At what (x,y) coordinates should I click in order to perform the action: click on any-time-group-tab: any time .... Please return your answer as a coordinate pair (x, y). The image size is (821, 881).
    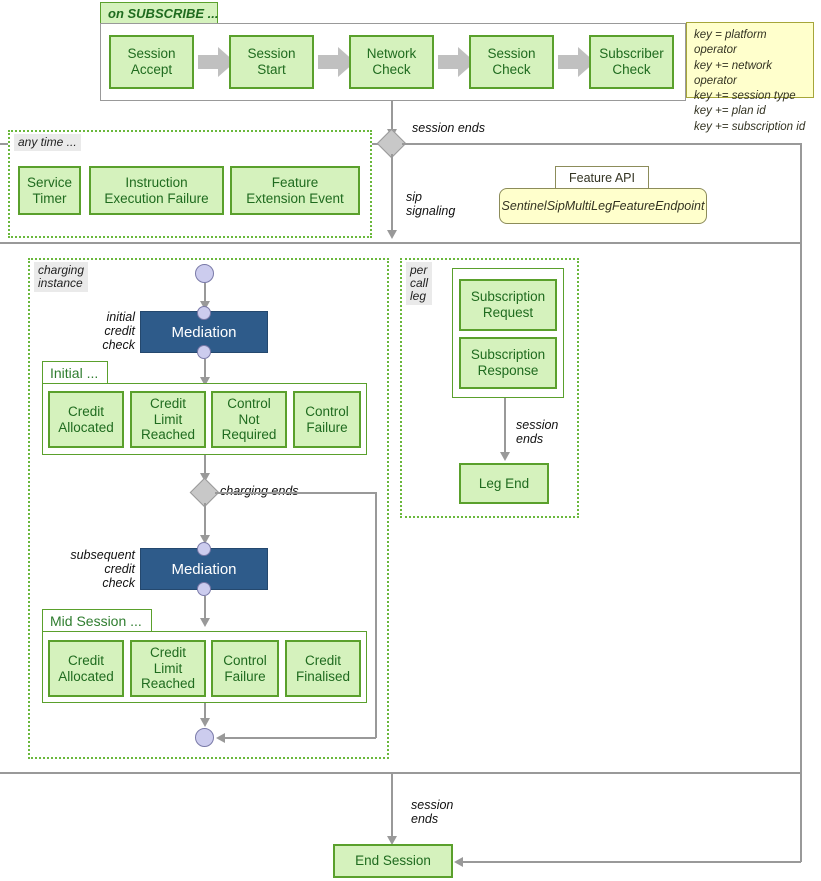
    Looking at the image, I should click on (47, 142).